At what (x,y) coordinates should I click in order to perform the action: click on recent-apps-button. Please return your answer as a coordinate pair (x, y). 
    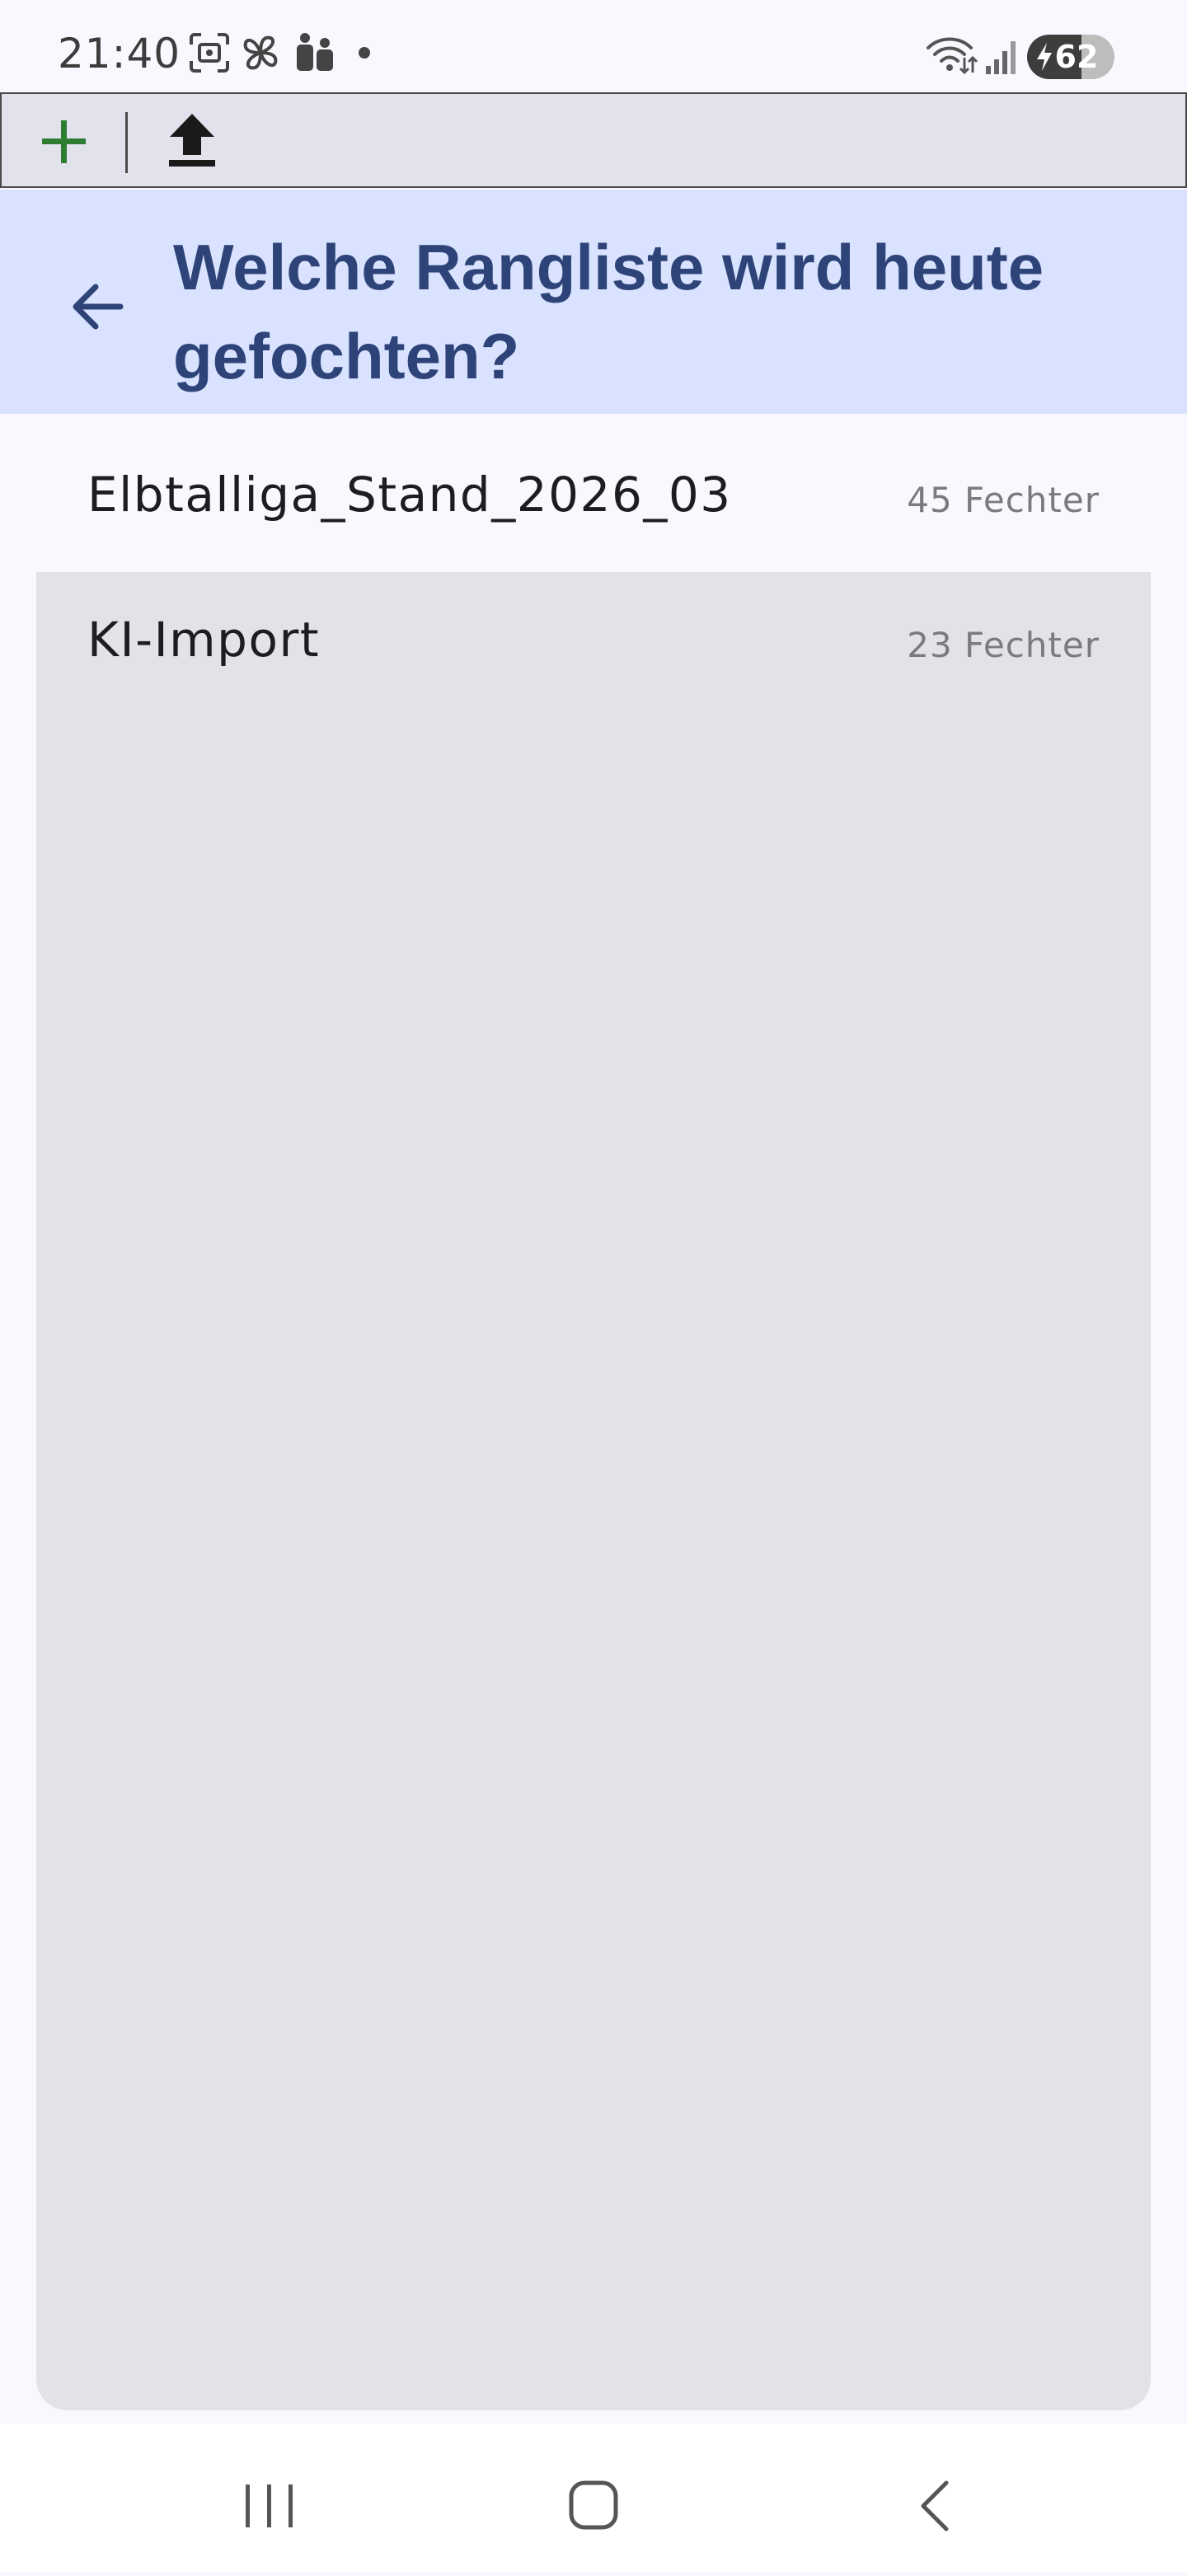
    Looking at the image, I should click on (268, 2498).